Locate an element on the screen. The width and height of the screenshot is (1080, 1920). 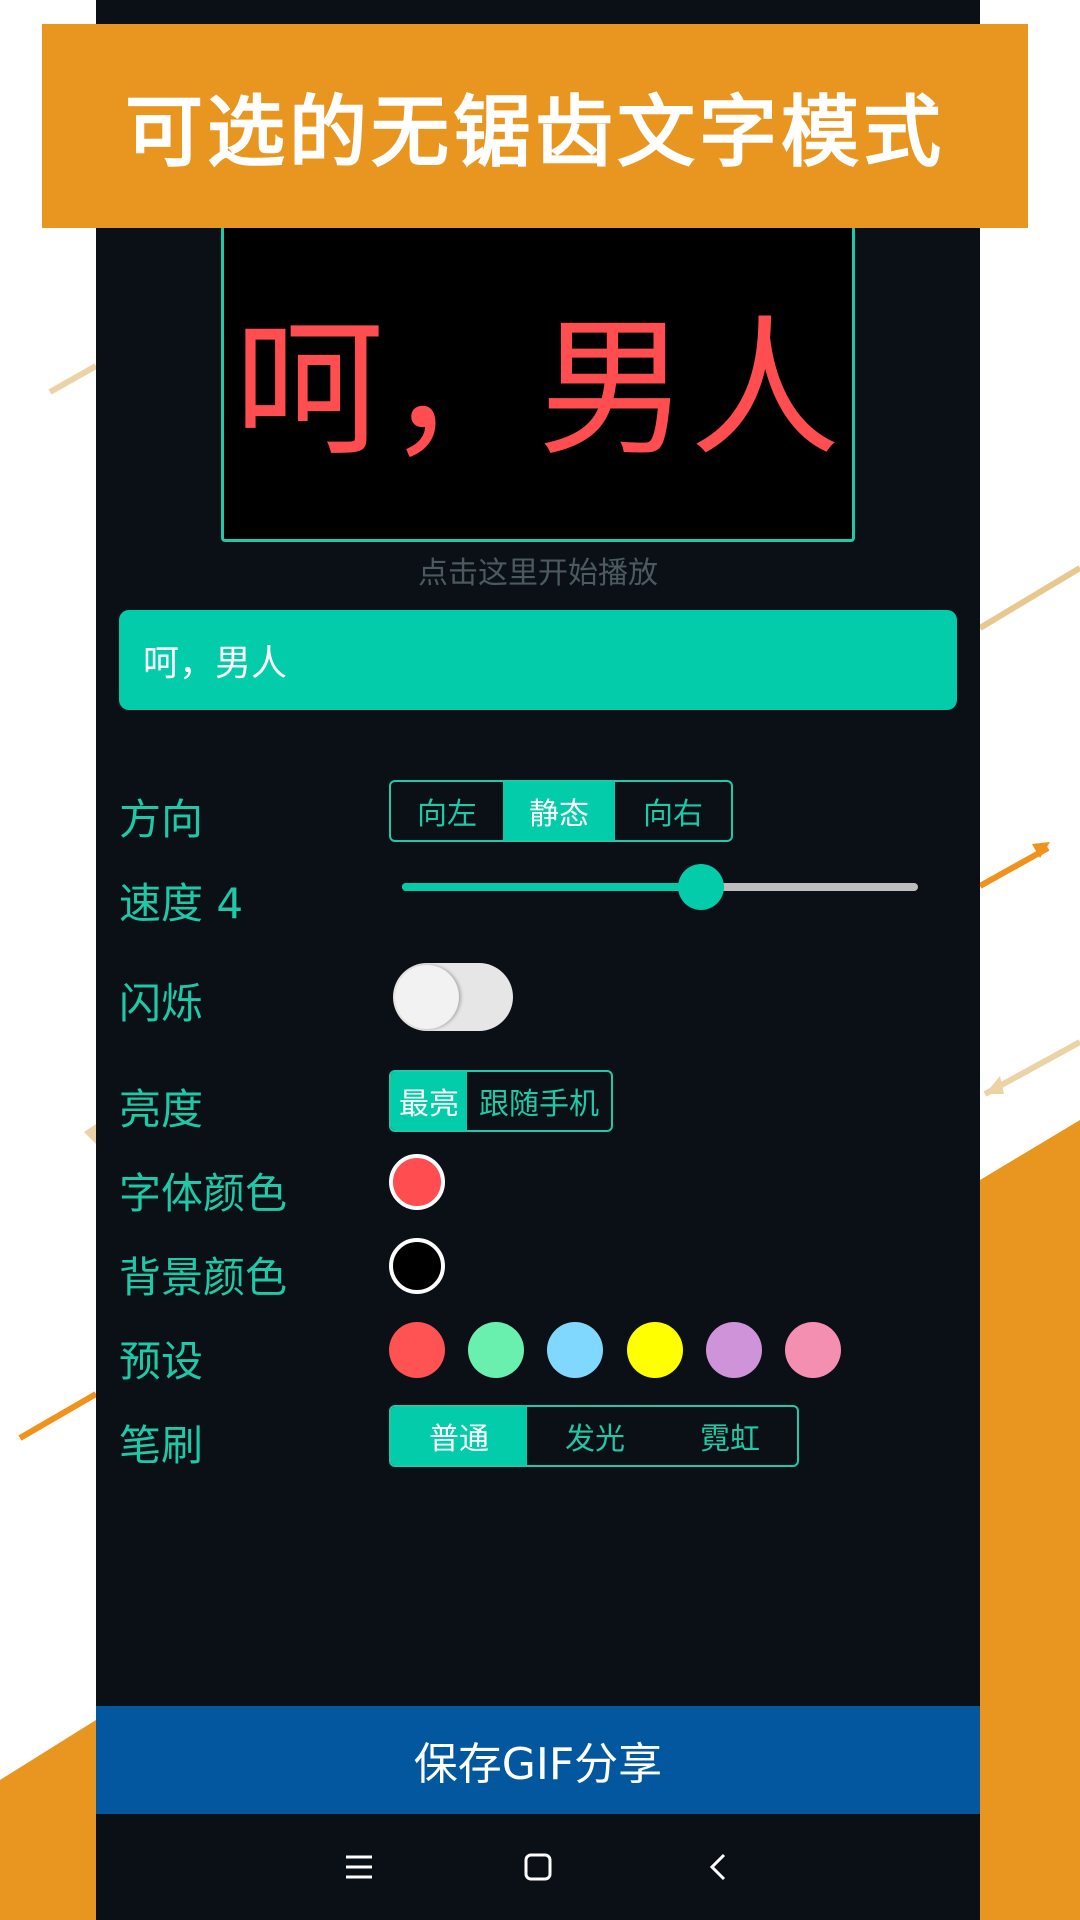
menu-icon is located at coordinates (359, 1867).